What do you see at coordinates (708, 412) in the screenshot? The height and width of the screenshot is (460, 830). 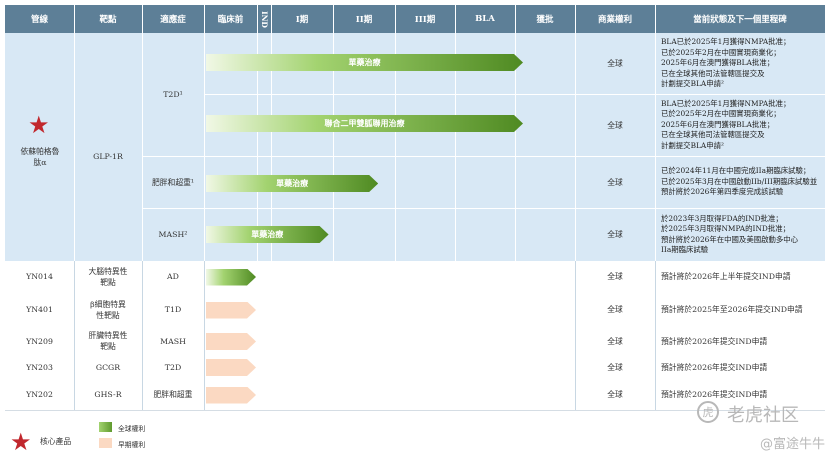 I see `watermark-logo-icon: 虎` at bounding box center [708, 412].